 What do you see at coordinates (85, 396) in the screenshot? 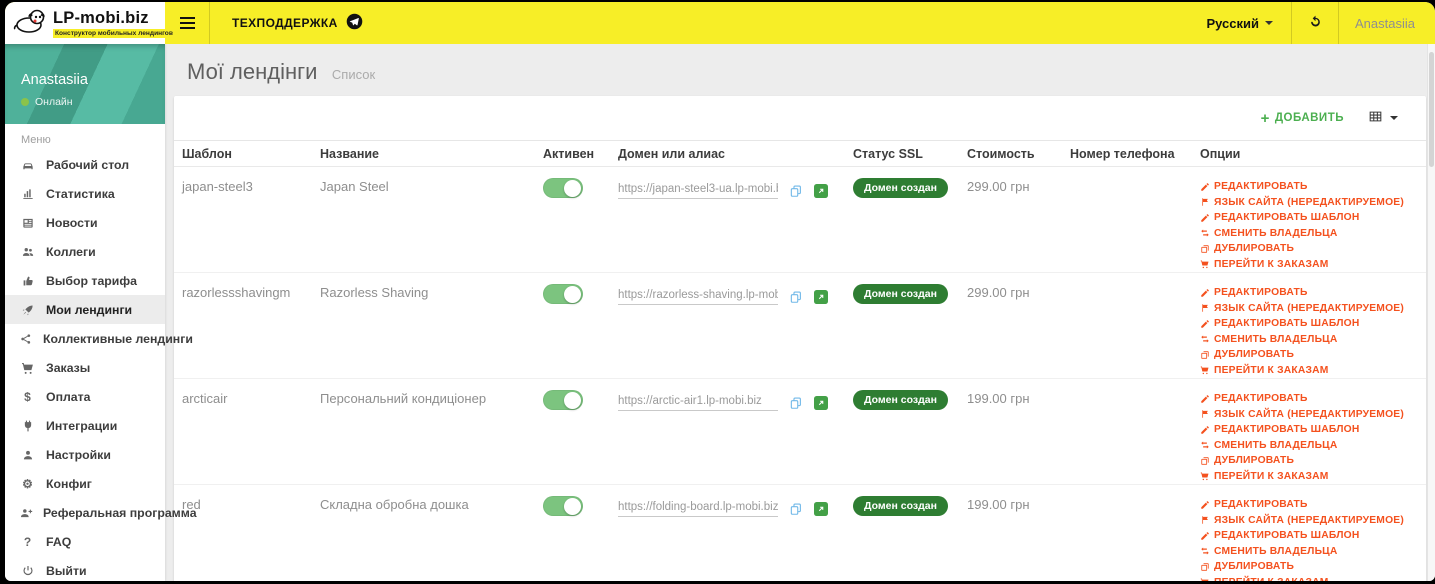
I see `sidebar-item-8: $ Оплата` at bounding box center [85, 396].